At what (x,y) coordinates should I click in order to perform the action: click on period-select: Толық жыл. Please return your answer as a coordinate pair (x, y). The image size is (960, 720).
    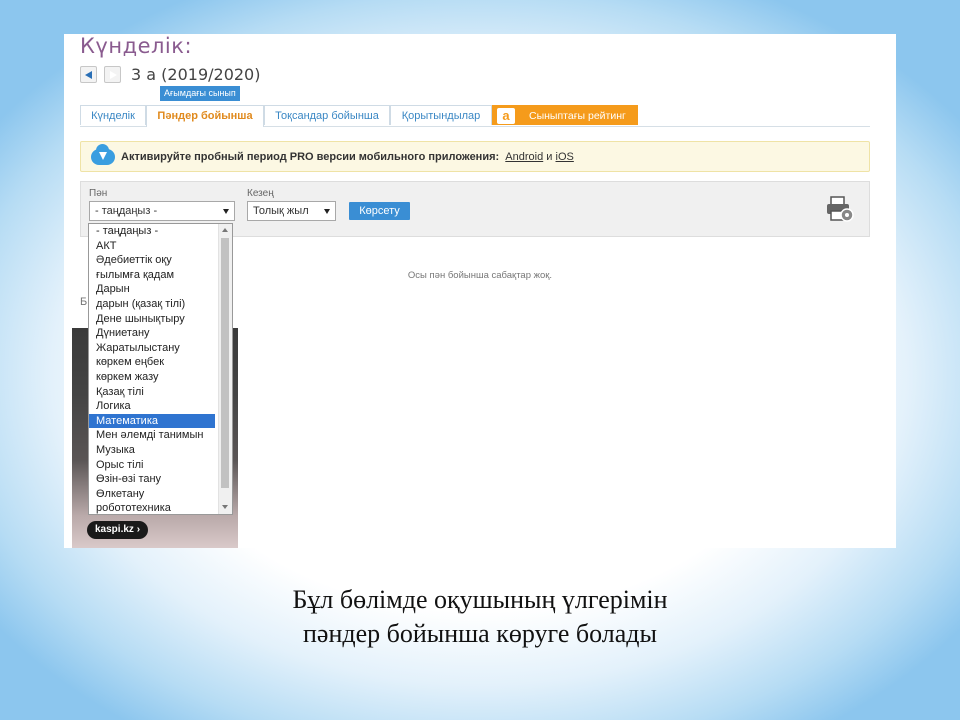
    Looking at the image, I should click on (291, 211).